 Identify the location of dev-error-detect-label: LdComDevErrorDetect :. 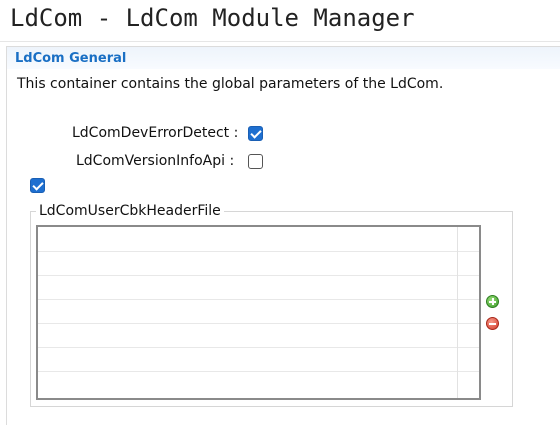
(155, 133).